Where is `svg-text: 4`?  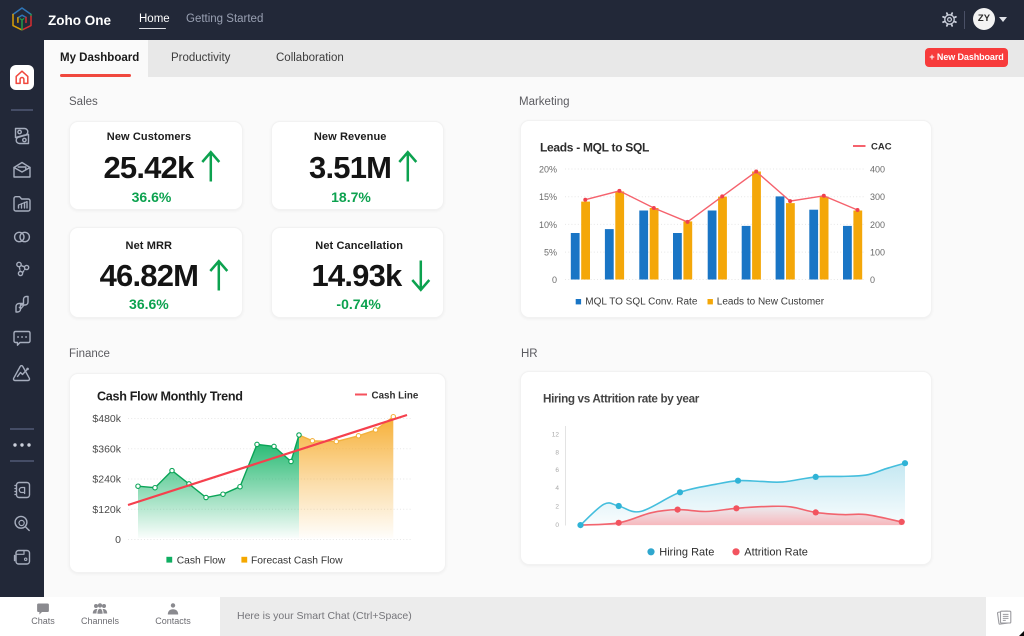 svg-text: 4 is located at coordinates (557, 488).